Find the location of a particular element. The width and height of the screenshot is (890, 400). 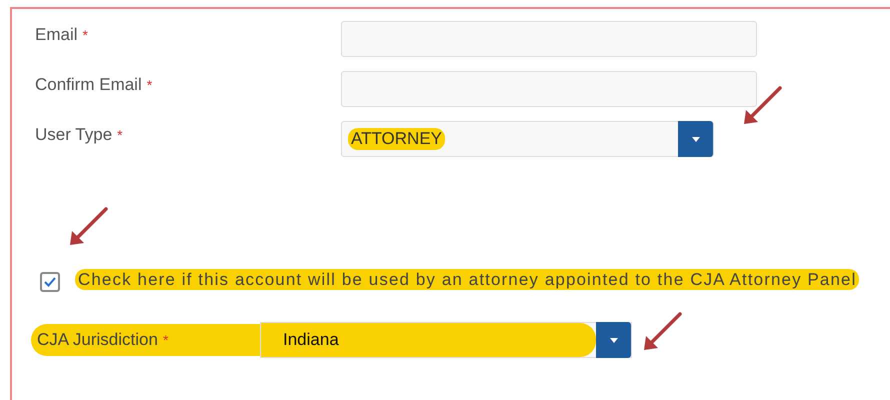

checkbox is located at coordinates (50, 282).